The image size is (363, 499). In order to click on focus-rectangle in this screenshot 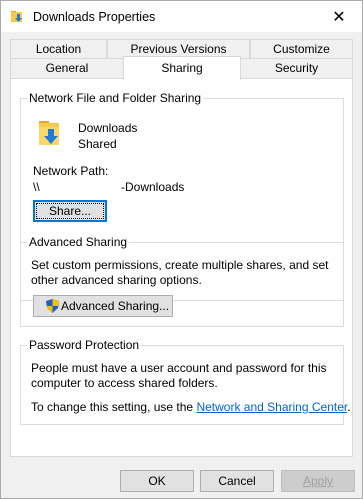, I will do `click(70, 211)`.